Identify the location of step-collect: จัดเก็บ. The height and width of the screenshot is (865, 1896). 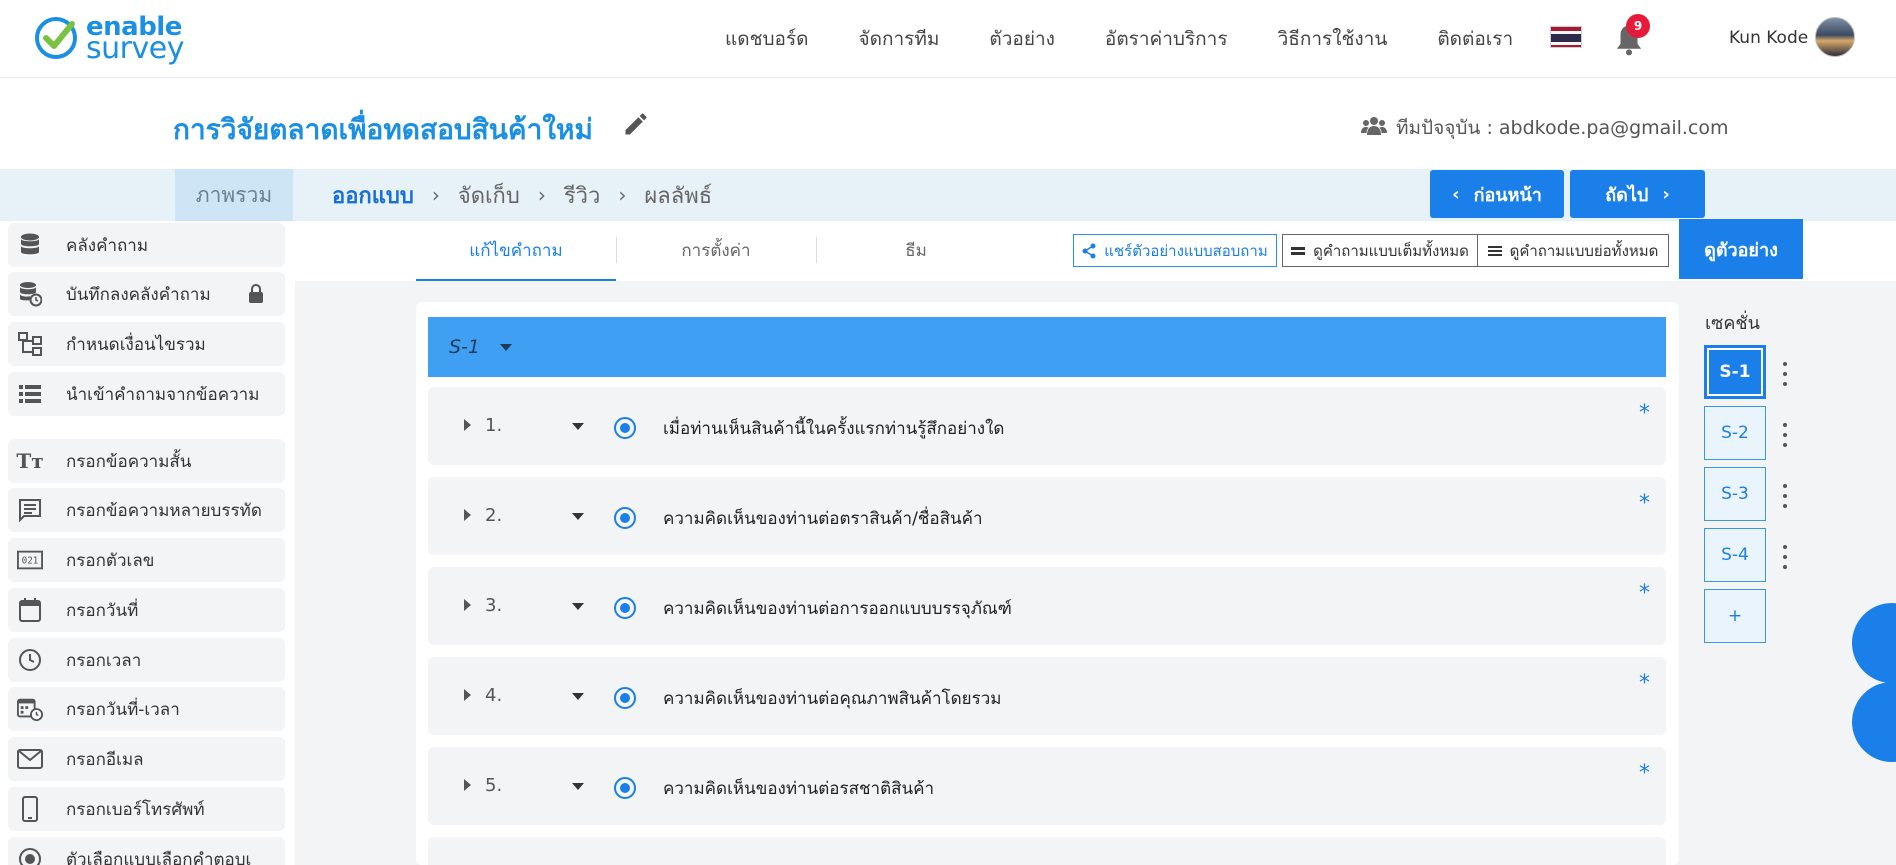
(489, 195).